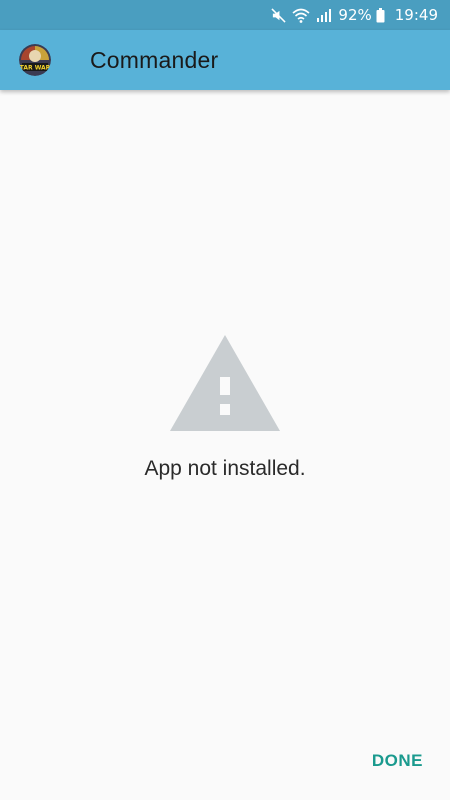  I want to click on signal-icon, so click(324, 15).